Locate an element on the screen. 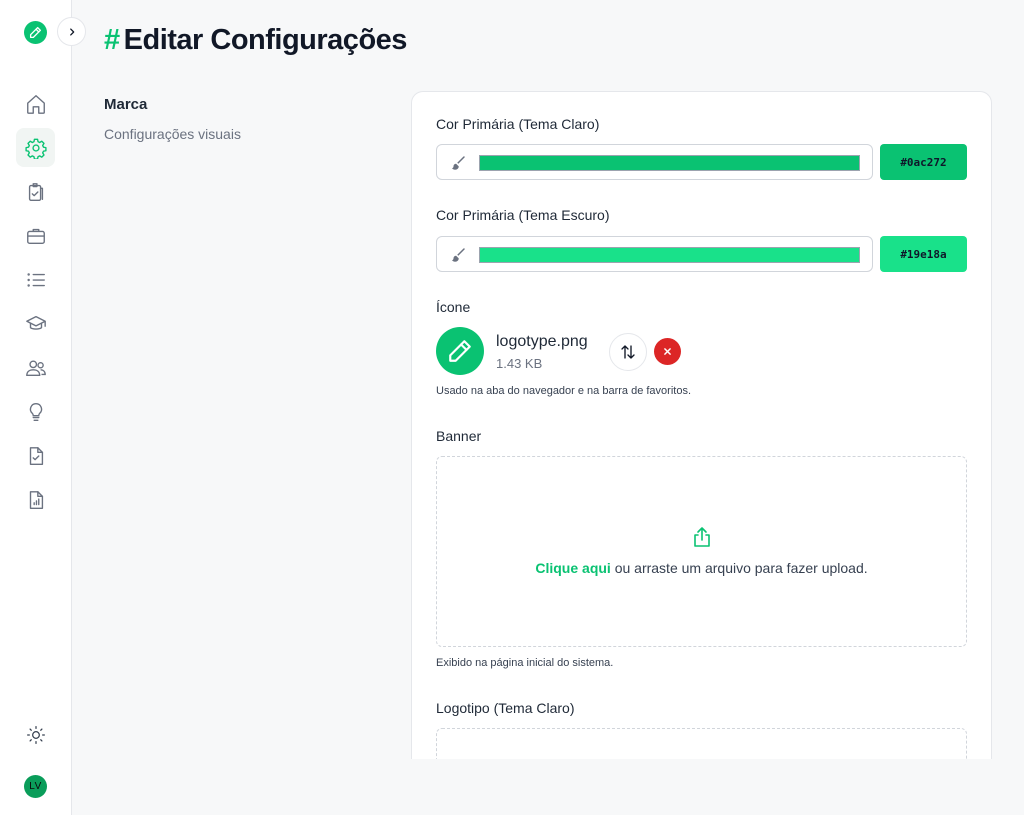 The image size is (1024, 815). clipboard-check-icon is located at coordinates (35, 191).